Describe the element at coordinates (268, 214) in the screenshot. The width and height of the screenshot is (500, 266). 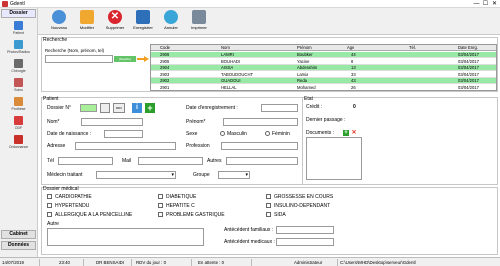
I see `sida-checkbox` at that location.